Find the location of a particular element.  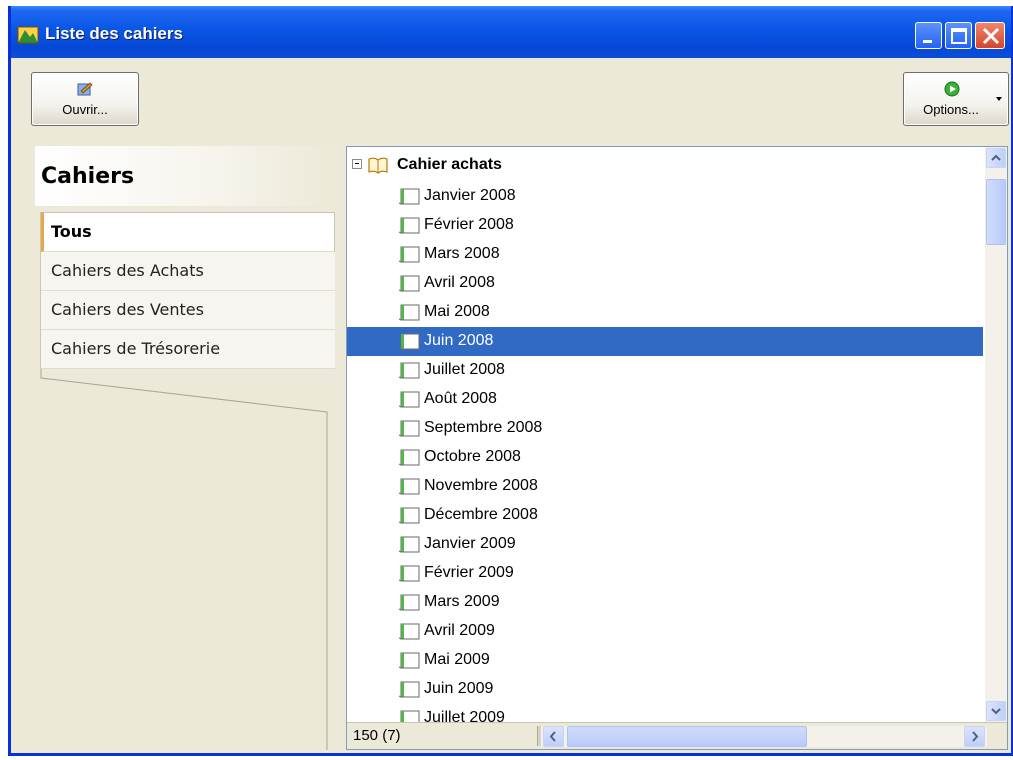

scroll-right-button is located at coordinates (974, 736).